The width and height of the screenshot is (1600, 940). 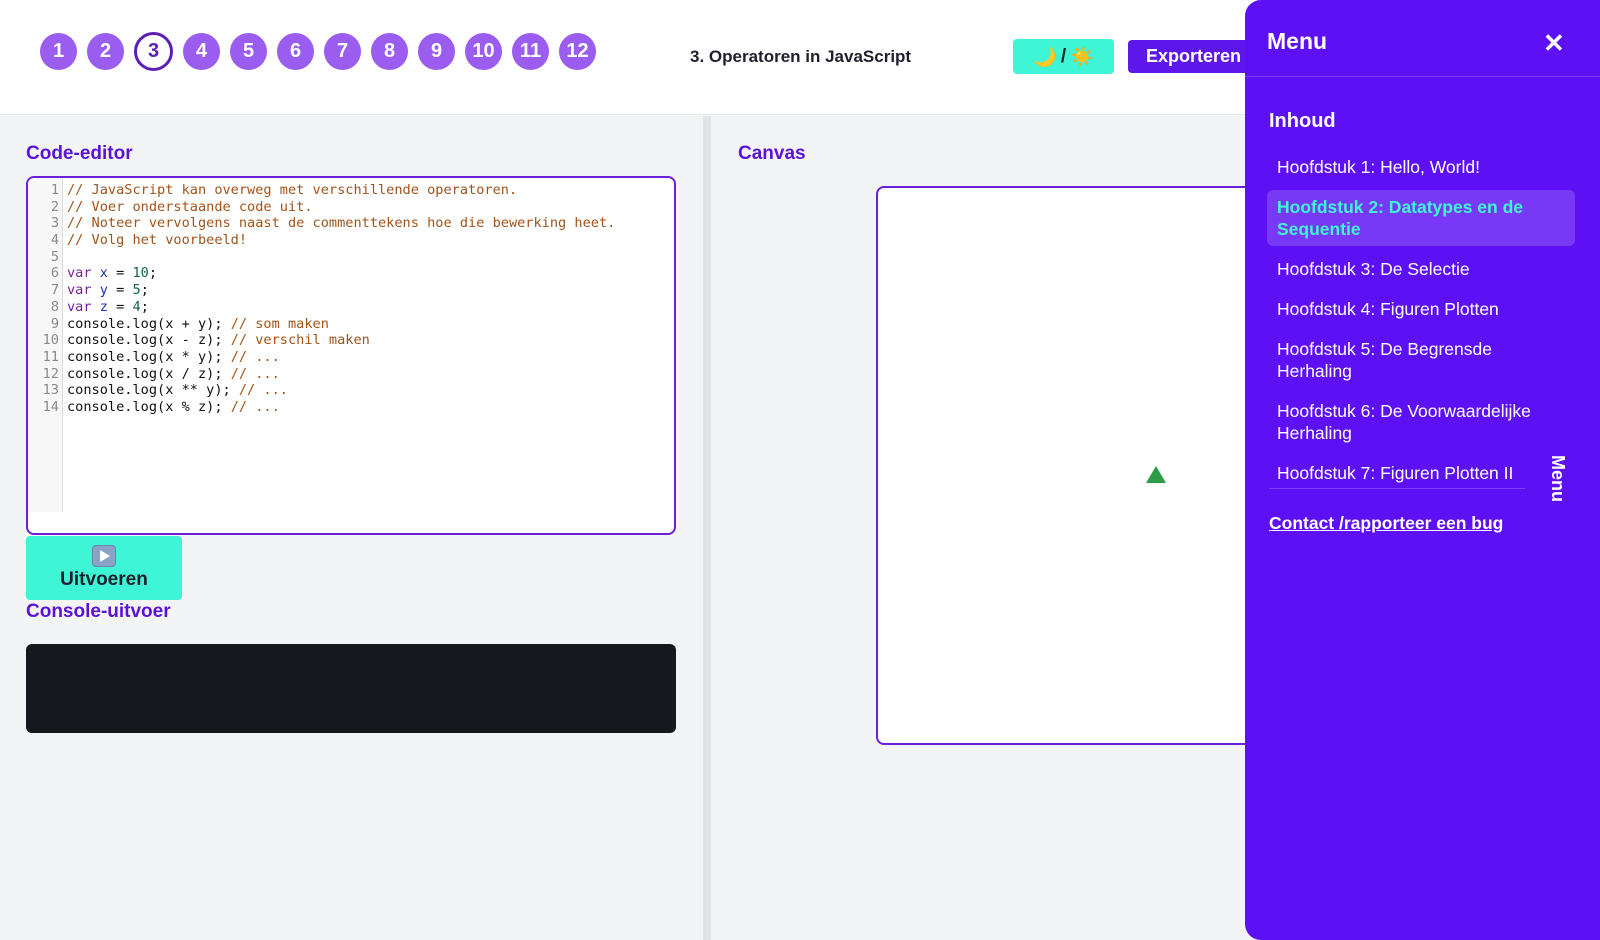 I want to click on theme-toggle-button: 🌙 / ☀️, so click(x=1063, y=56).